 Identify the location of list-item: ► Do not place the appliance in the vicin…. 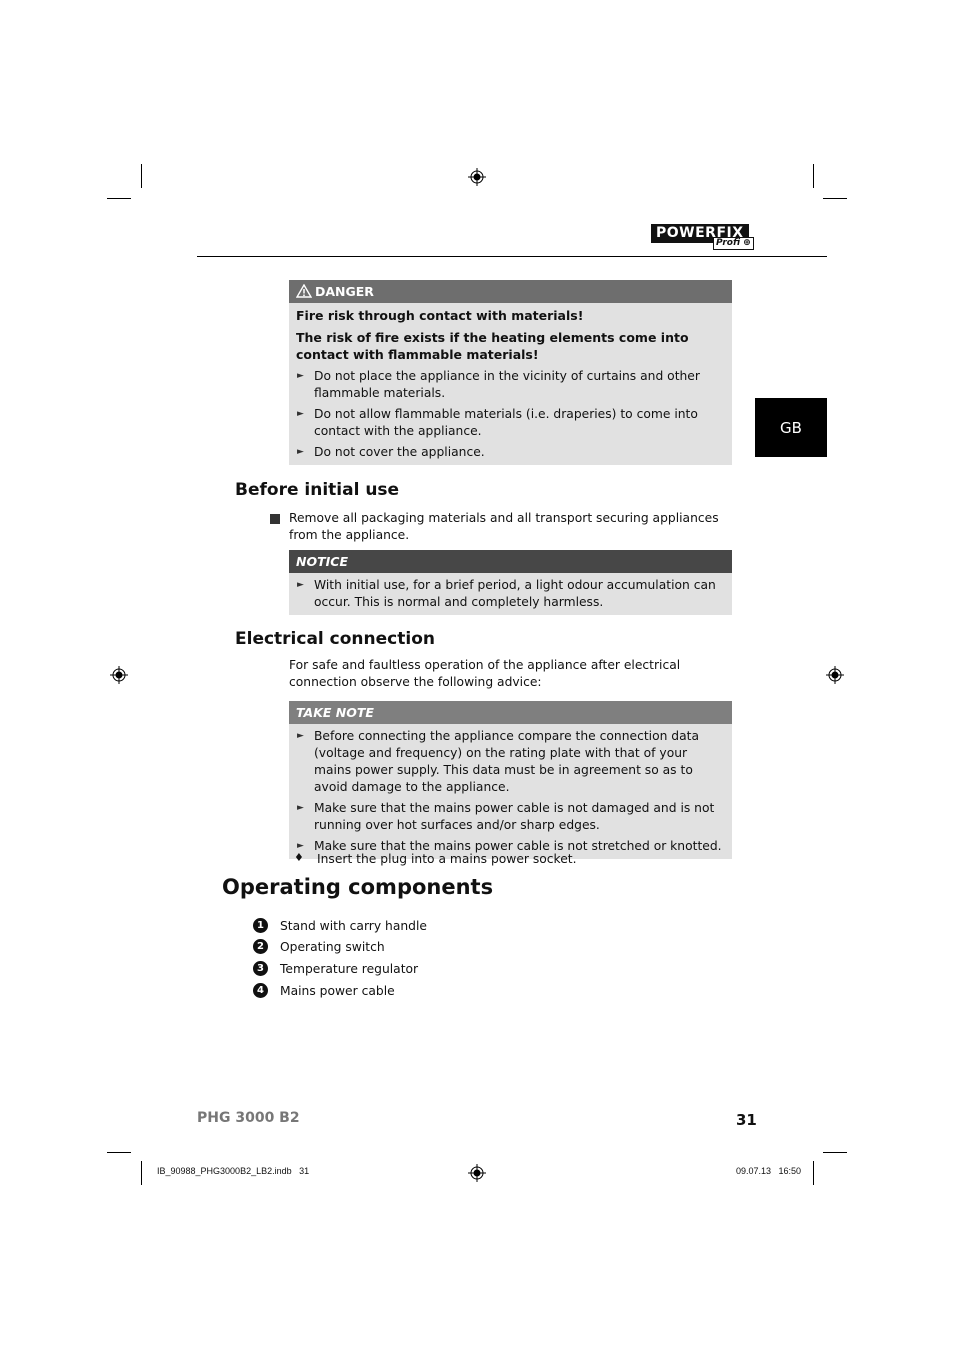
(498, 384).